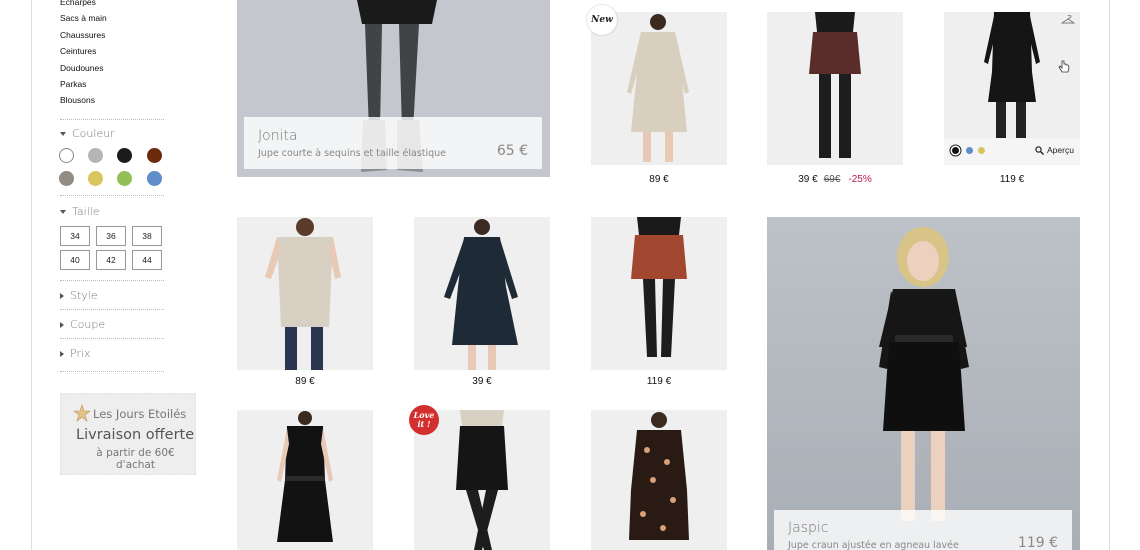  I want to click on category-item: Doudounes, so click(83, 68).